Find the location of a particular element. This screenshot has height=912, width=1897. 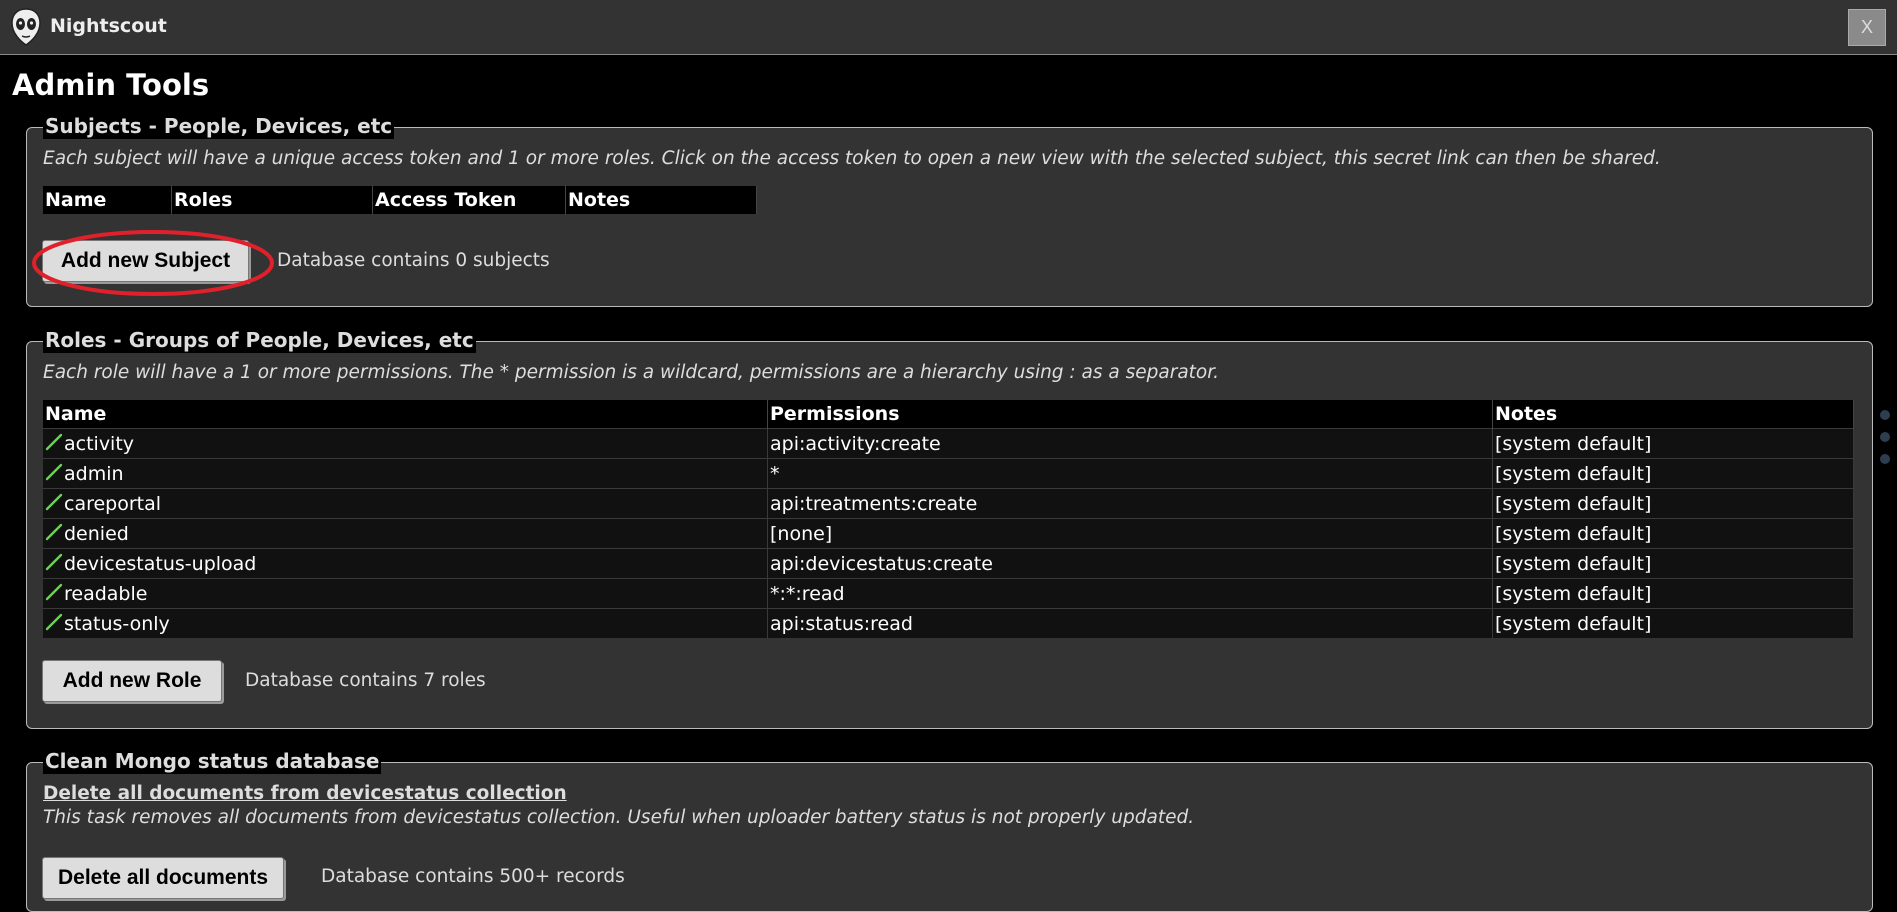

role-permissions-cell: api:treatments:create is located at coordinates (1130, 503).